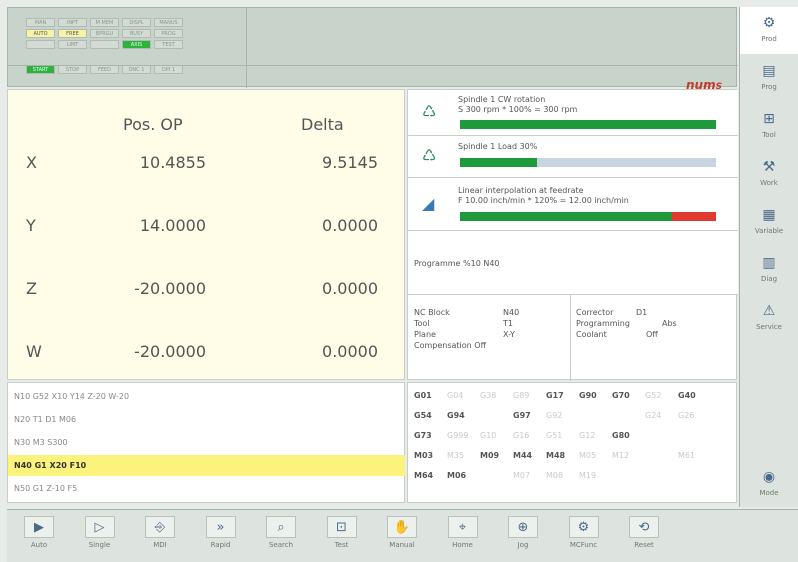  I want to click on mdi-icon: ⎆, so click(160, 527).